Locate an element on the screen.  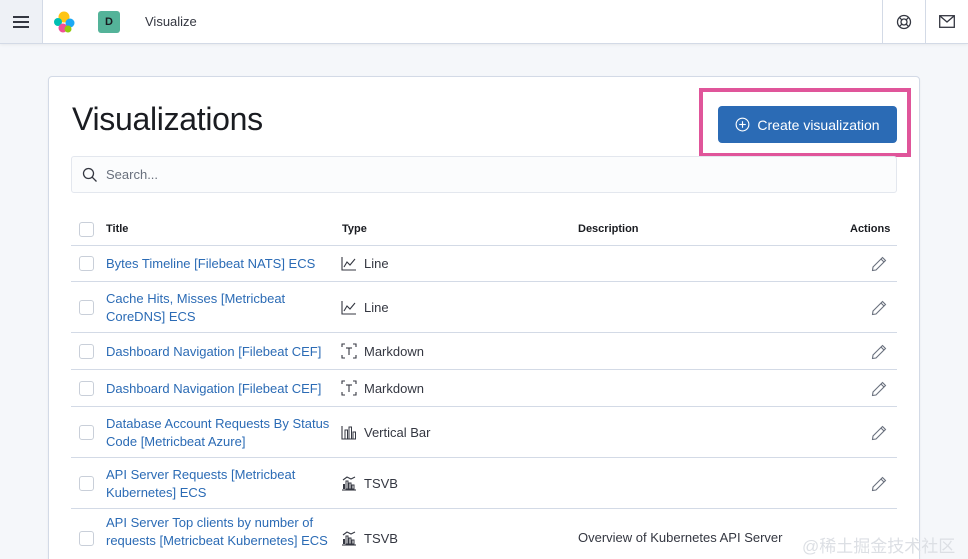
menu-toggle-button is located at coordinates (21, 21).